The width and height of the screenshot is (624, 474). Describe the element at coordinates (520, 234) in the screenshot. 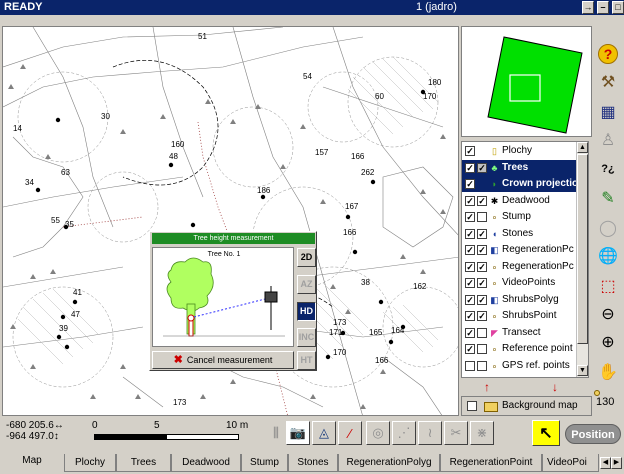

I see `layer-row: ✓ ✓ ◖ Stones` at that location.